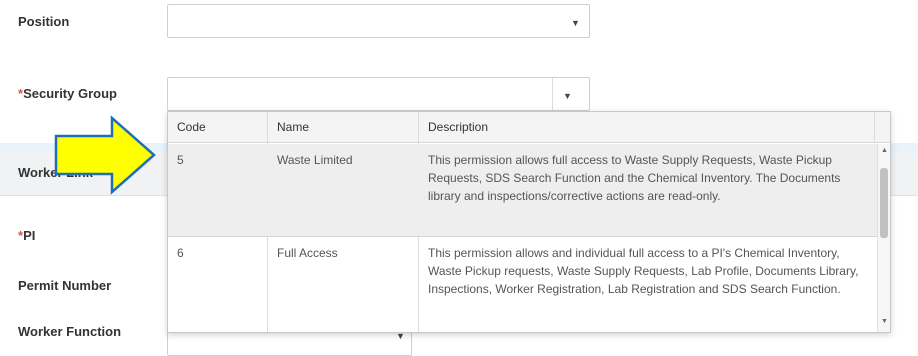 Image resolution: width=918 pixels, height=356 pixels. What do you see at coordinates (44, 21) in the screenshot?
I see `position-label: Position` at bounding box center [44, 21].